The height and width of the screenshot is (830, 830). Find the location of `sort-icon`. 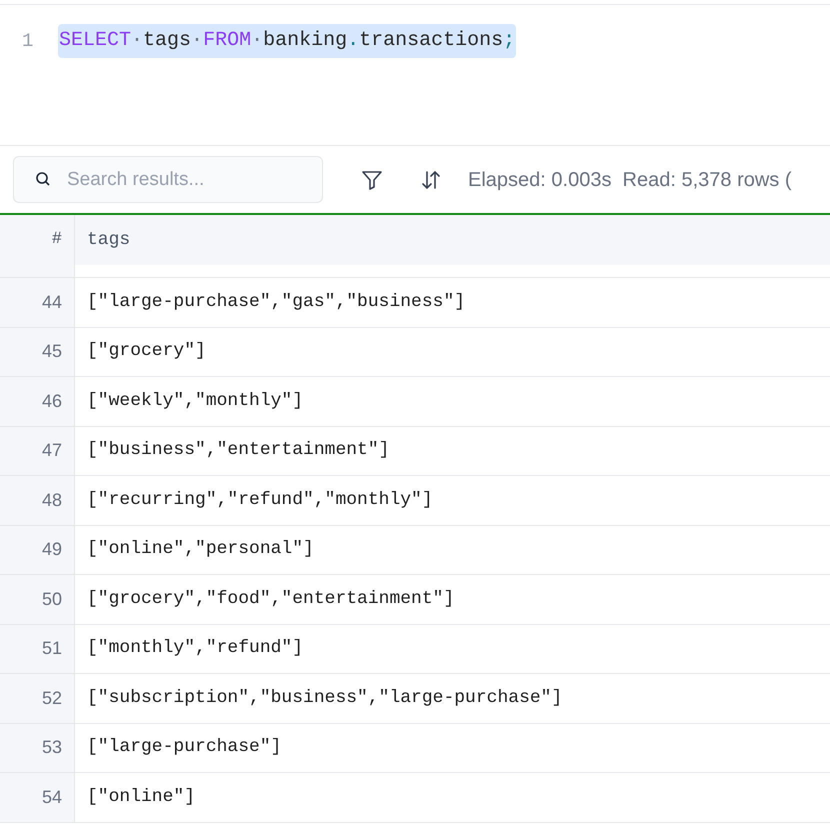

sort-icon is located at coordinates (431, 179).